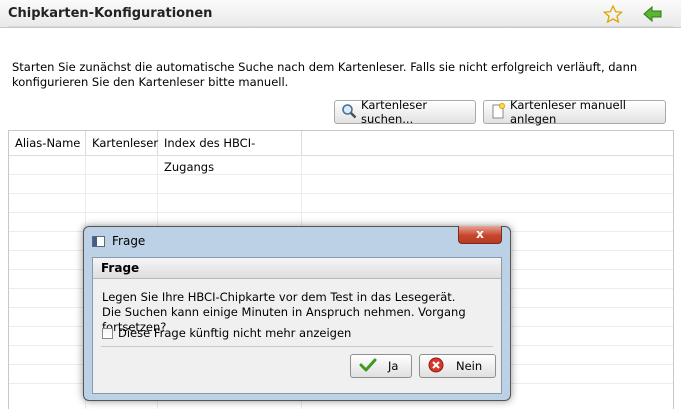 The image size is (681, 409). What do you see at coordinates (297, 268) in the screenshot?
I see `dialog-heading: Frage` at bounding box center [297, 268].